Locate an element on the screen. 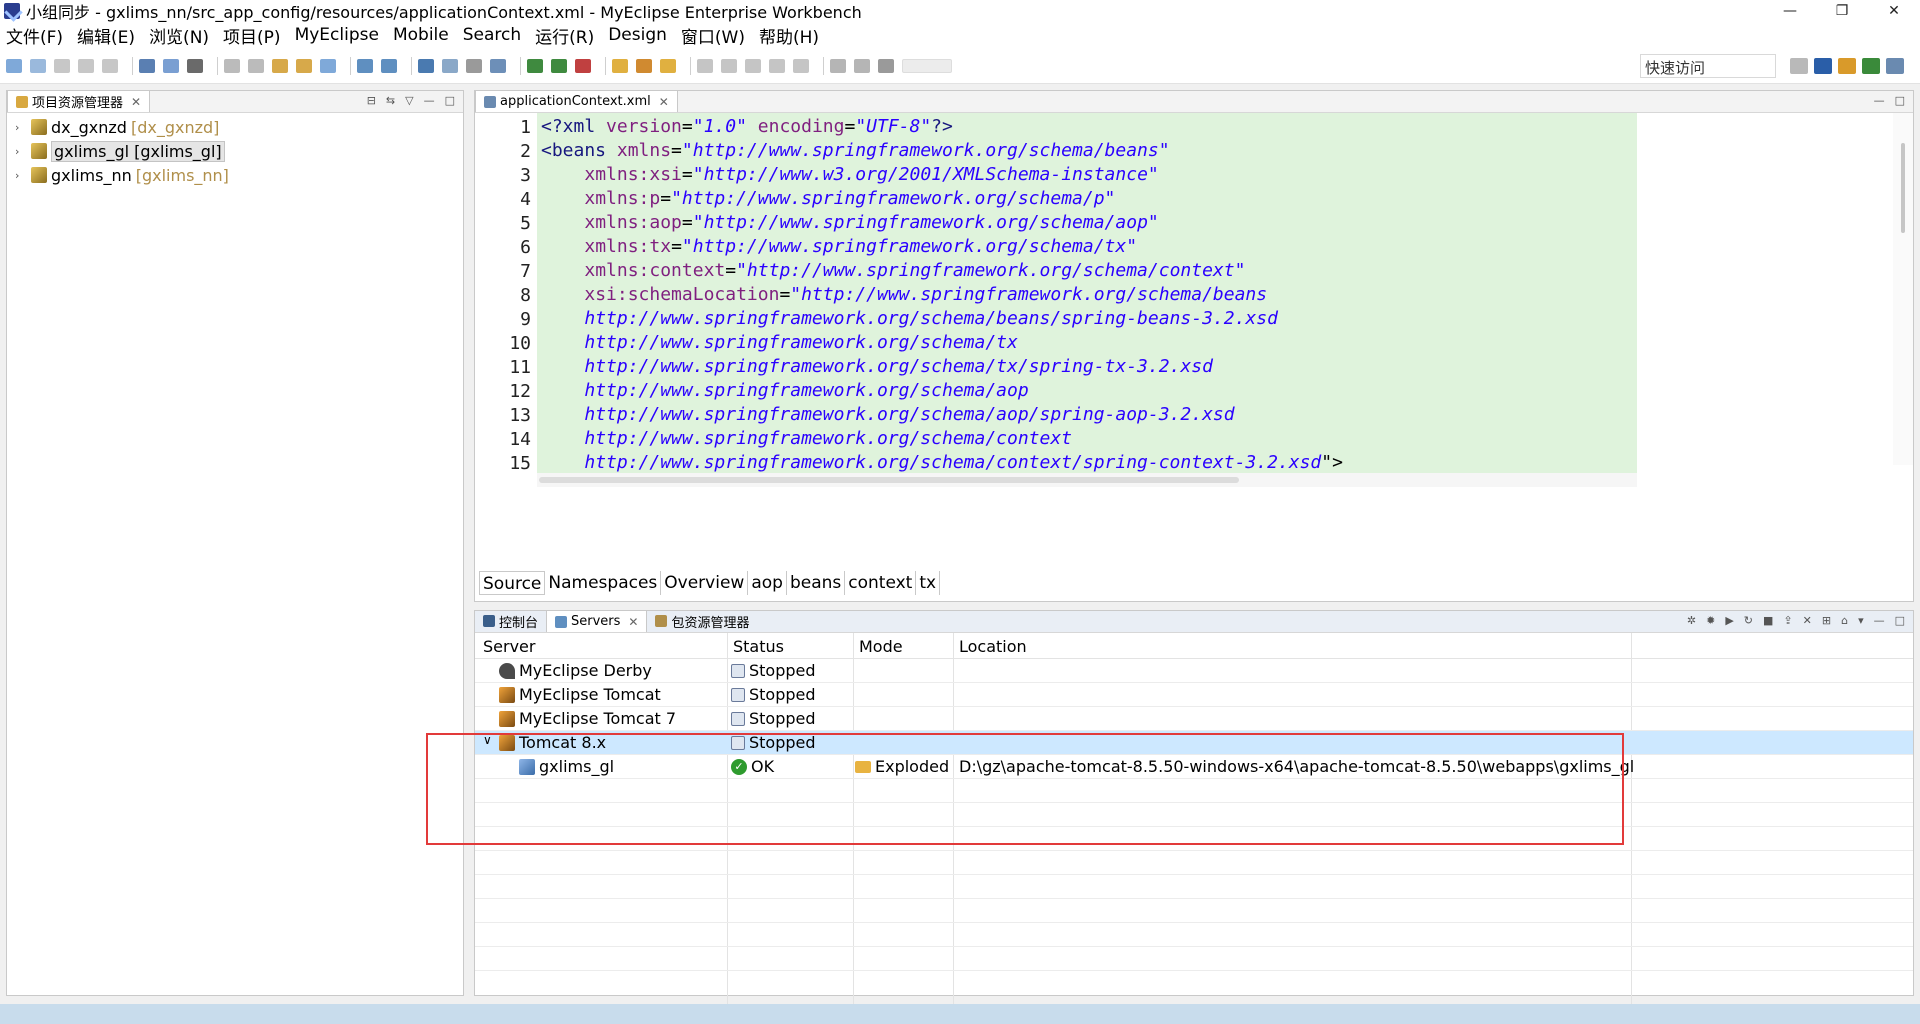  build-icon is located at coordinates (195, 66).